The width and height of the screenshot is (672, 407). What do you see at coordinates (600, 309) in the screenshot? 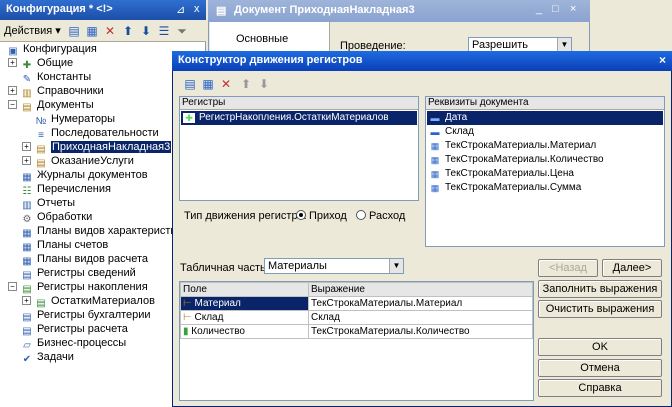
I see `clear-expressions-button: Очистить выражения` at bounding box center [600, 309].